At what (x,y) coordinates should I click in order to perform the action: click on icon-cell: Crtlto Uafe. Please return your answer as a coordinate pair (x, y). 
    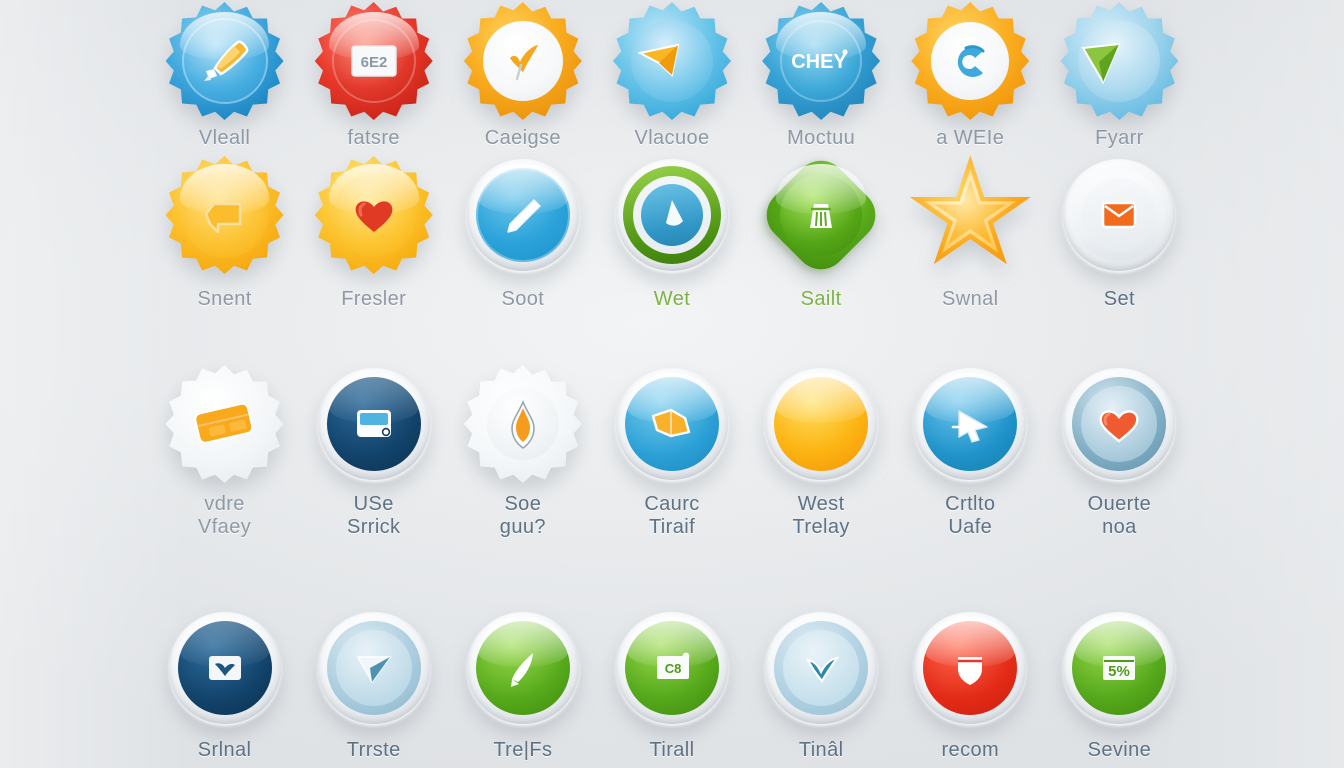
    Looking at the image, I should click on (970, 470).